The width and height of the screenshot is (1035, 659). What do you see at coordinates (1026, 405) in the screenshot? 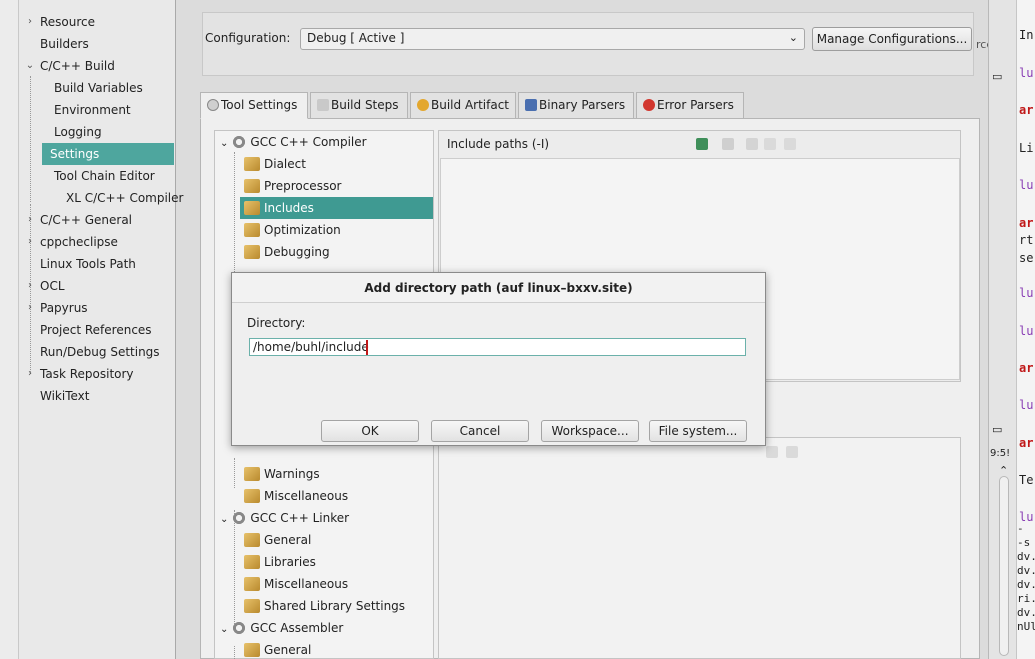
I see `code-fragment: lu` at bounding box center [1026, 405].